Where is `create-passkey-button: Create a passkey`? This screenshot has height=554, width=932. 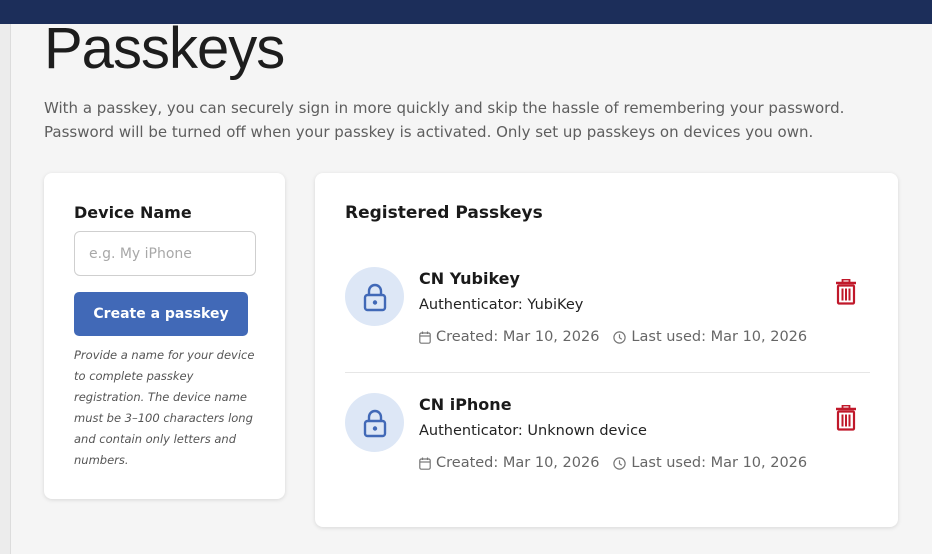 create-passkey-button: Create a passkey is located at coordinates (161, 314).